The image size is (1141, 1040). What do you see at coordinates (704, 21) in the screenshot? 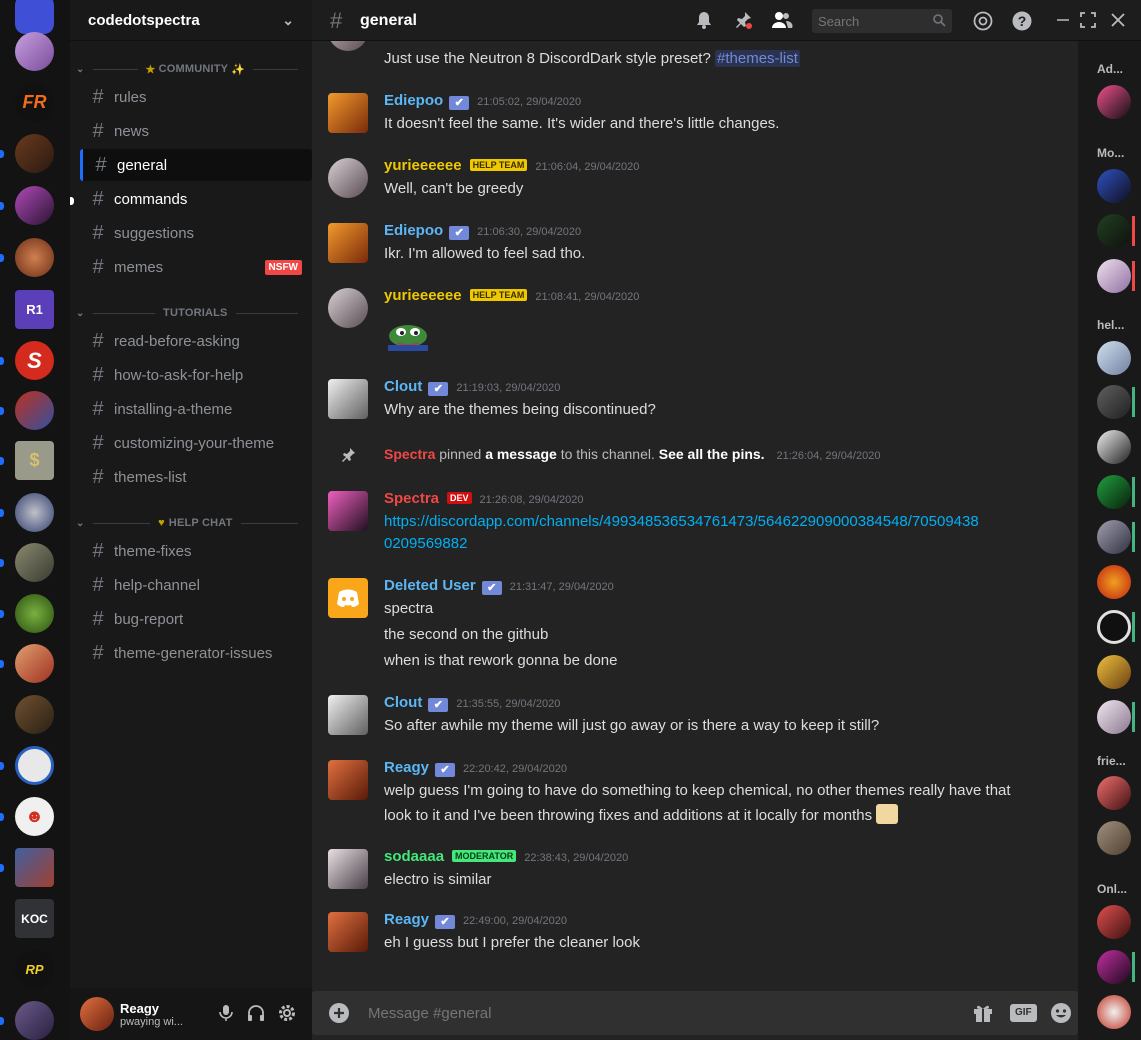
I see `bell-icon` at bounding box center [704, 21].